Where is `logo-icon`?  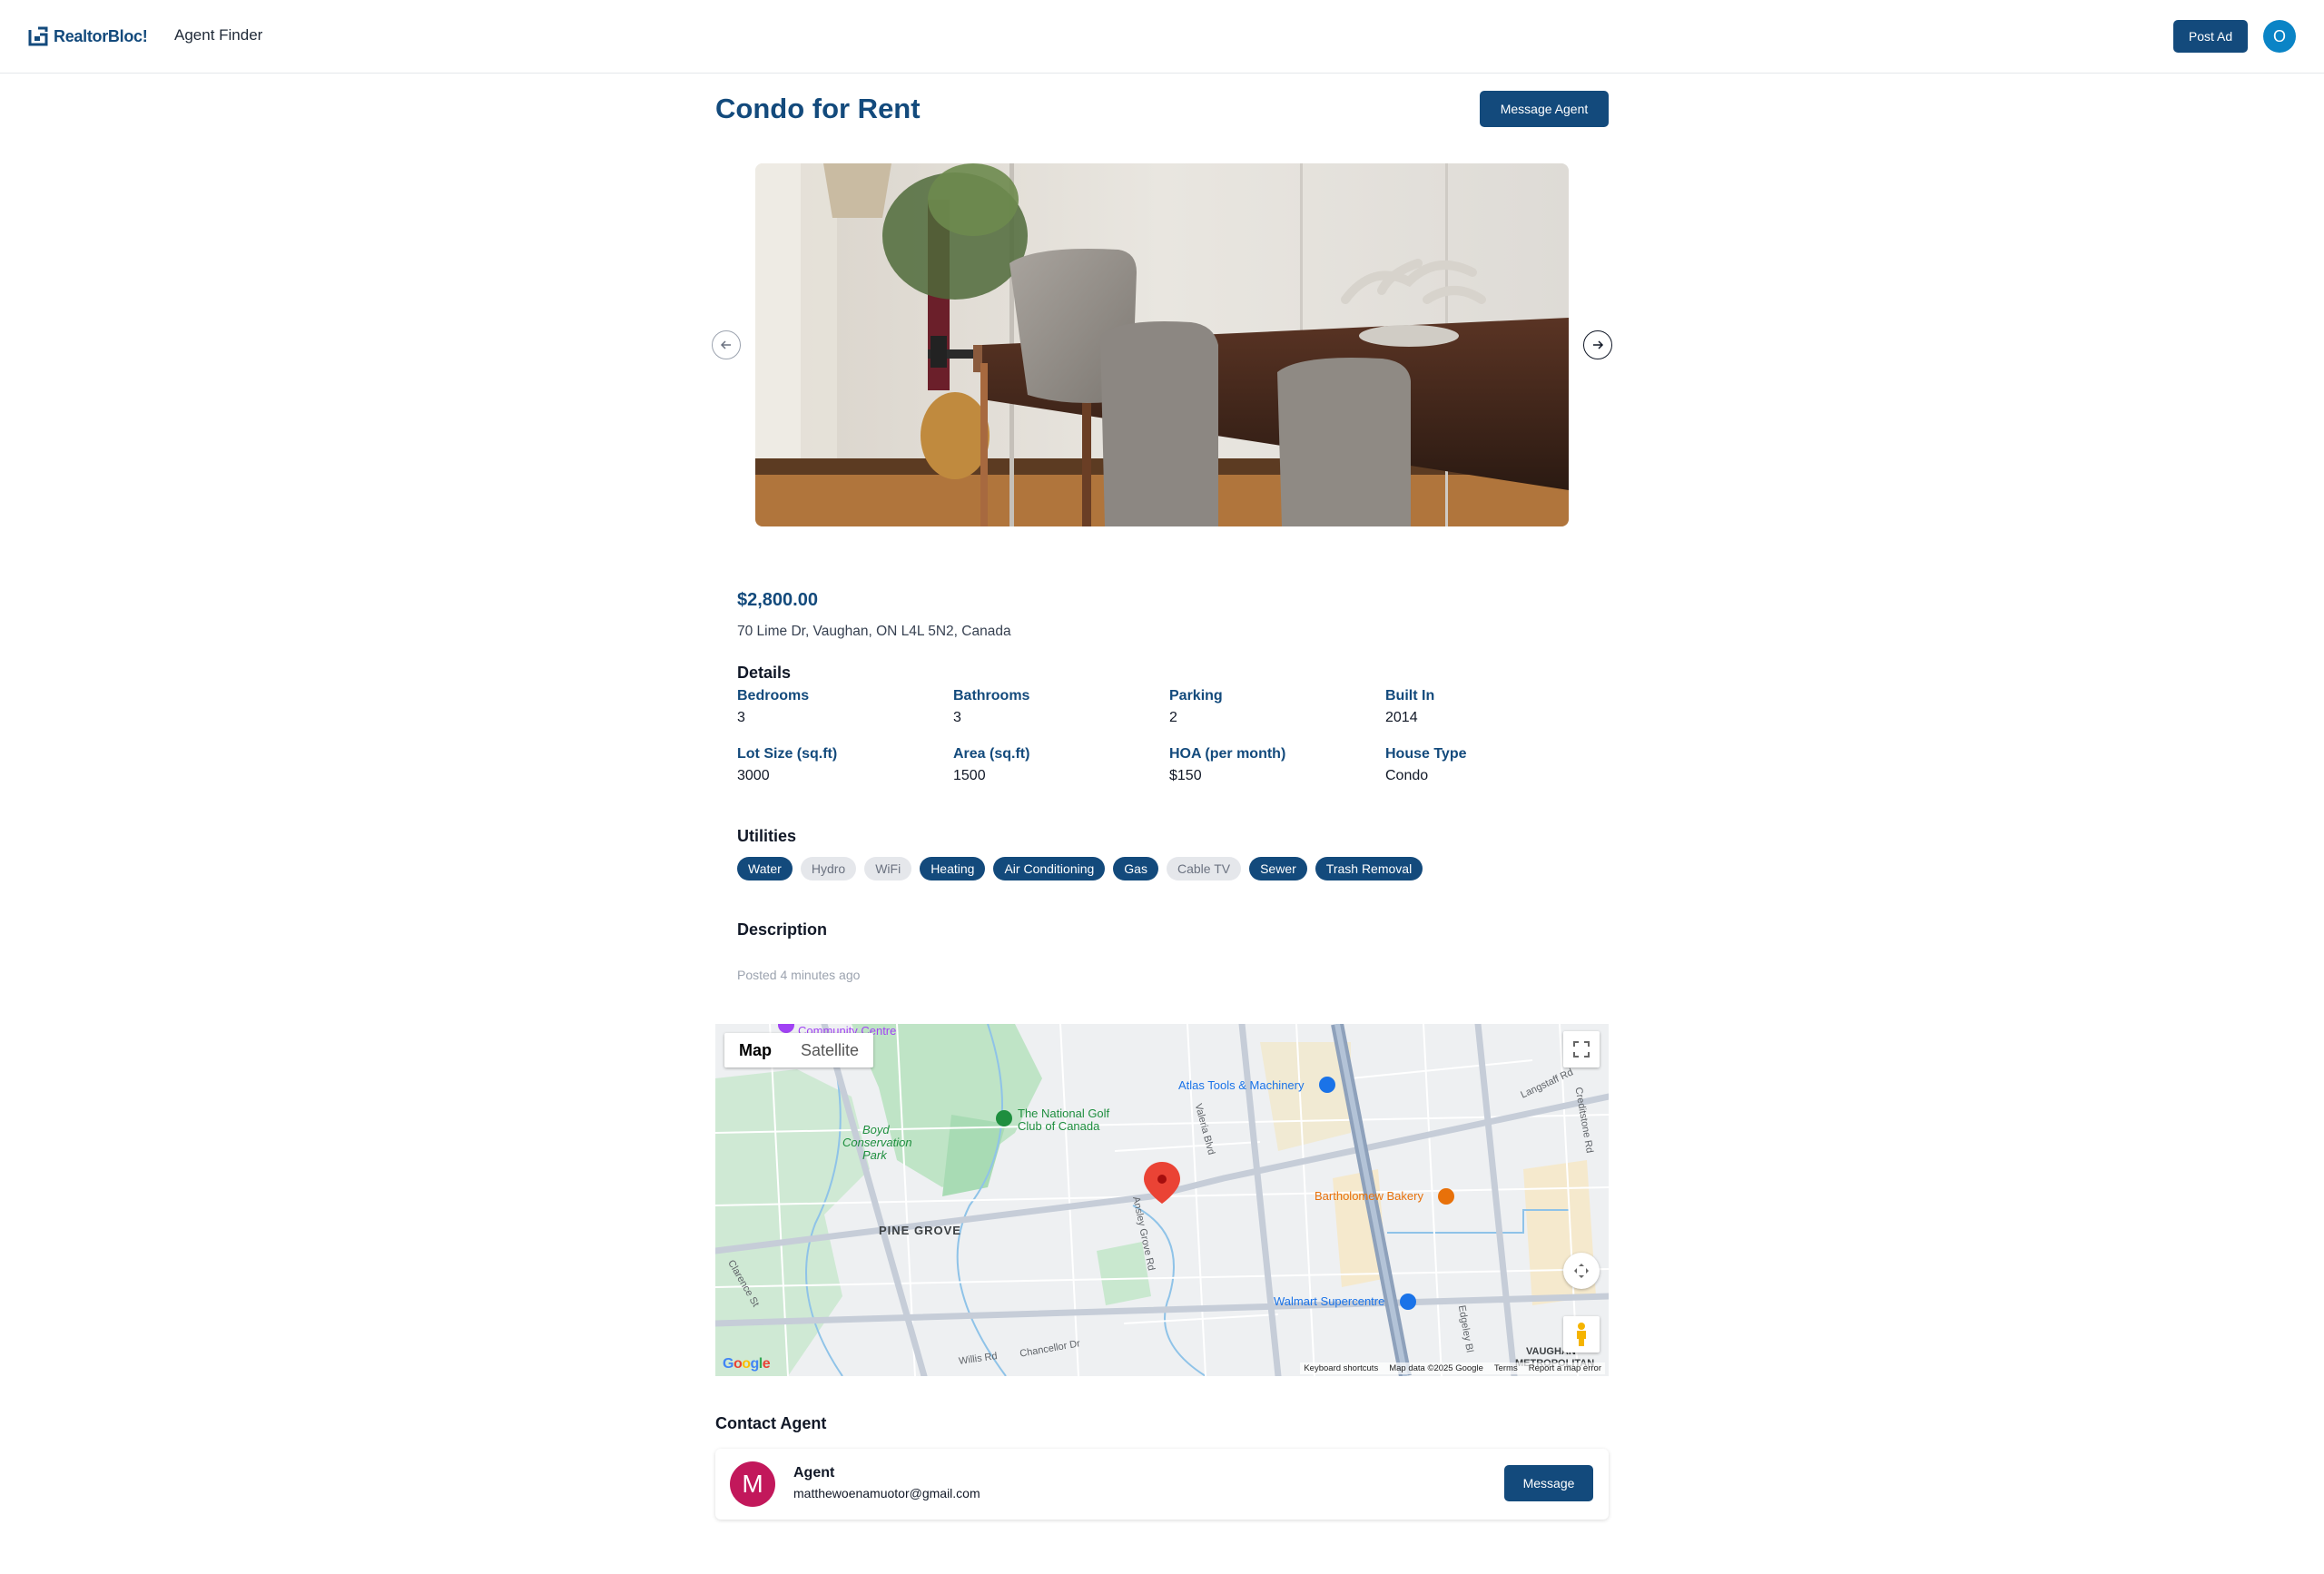
logo-icon is located at coordinates (38, 36).